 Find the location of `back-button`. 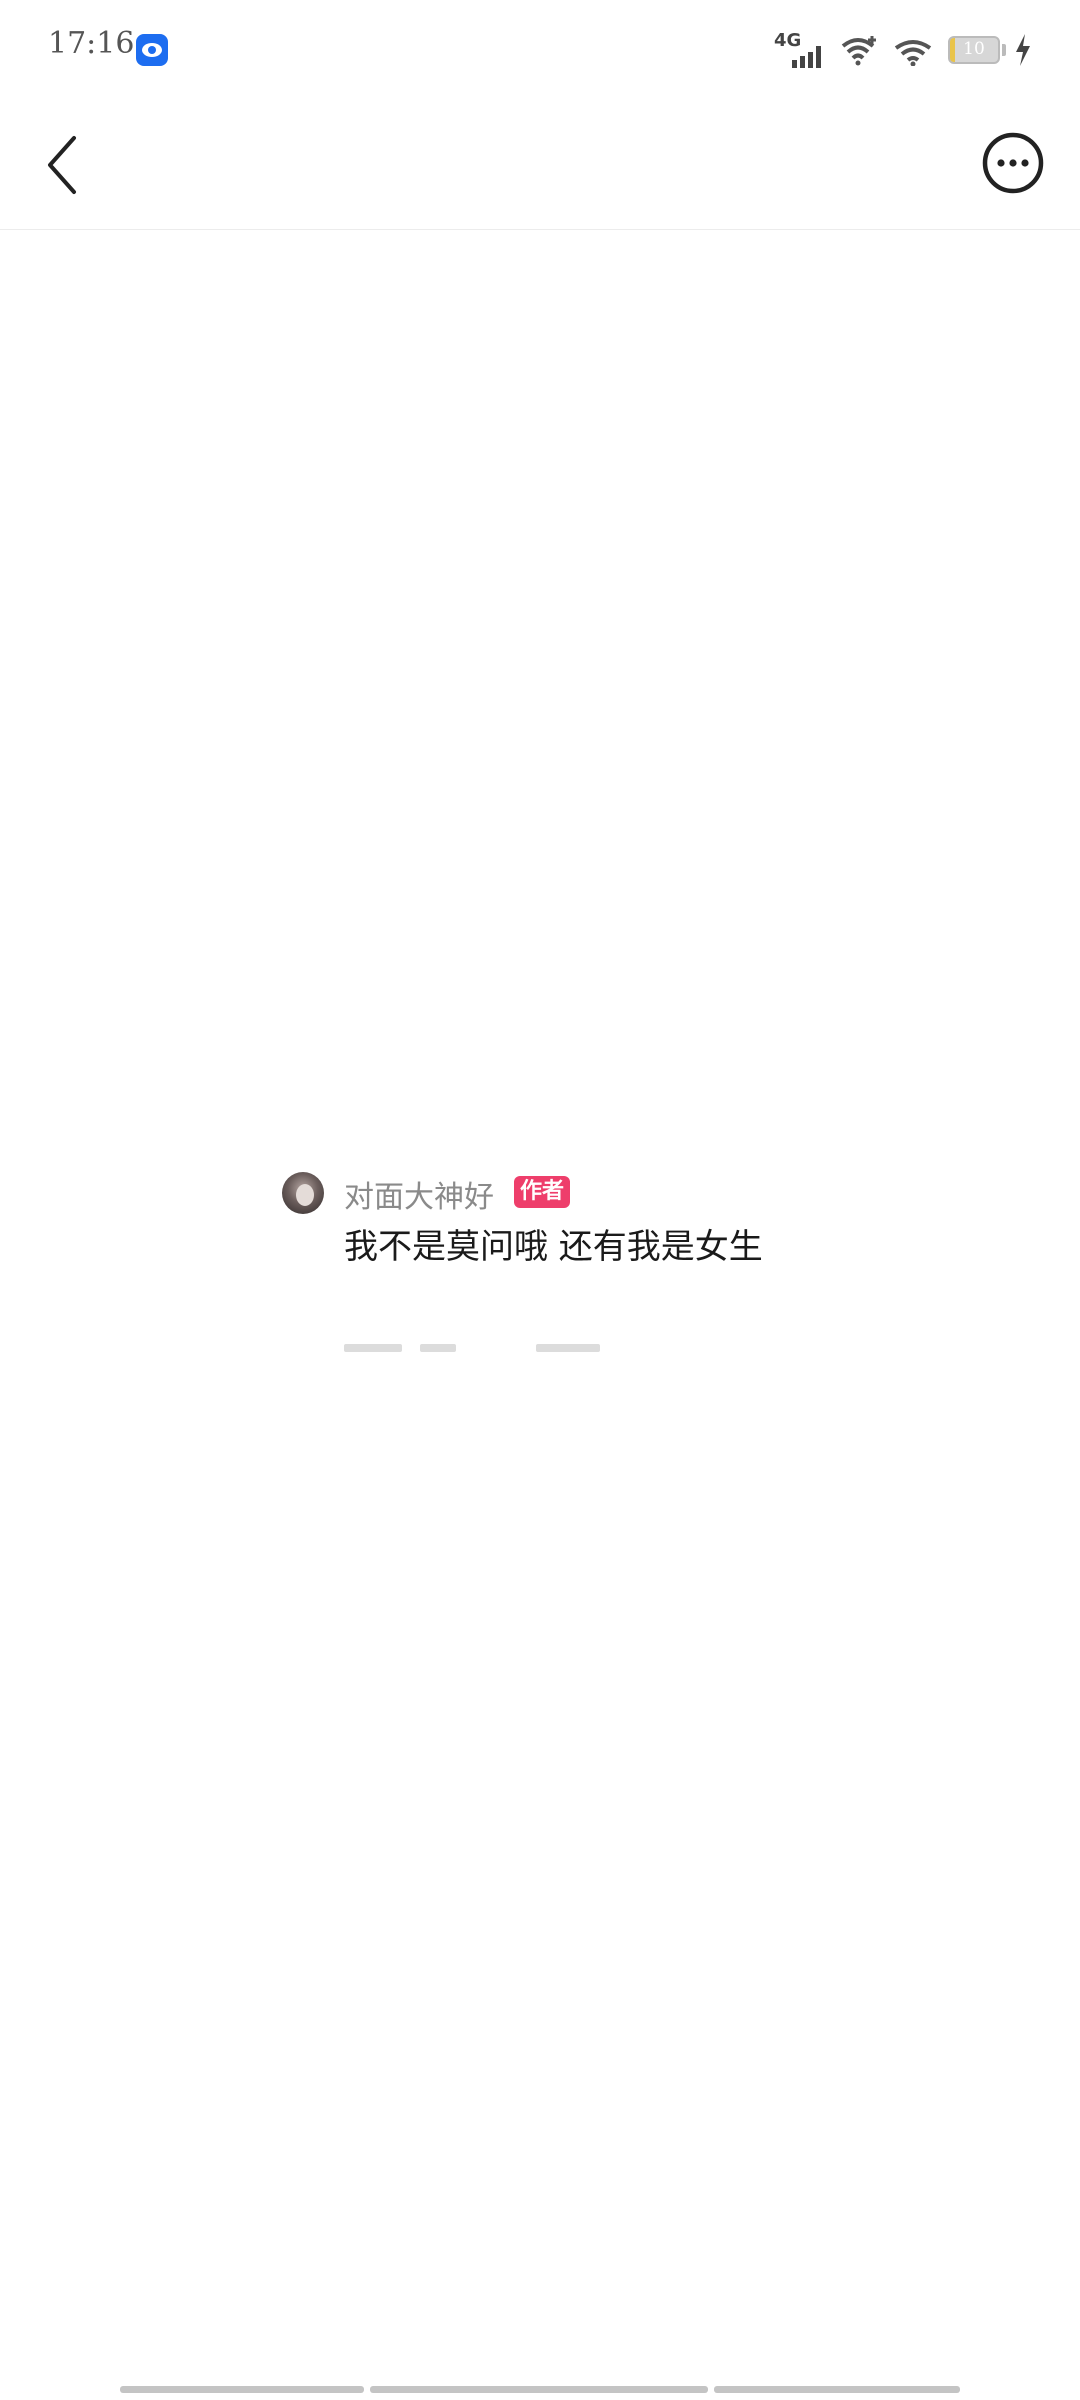

back-button is located at coordinates (66, 165).